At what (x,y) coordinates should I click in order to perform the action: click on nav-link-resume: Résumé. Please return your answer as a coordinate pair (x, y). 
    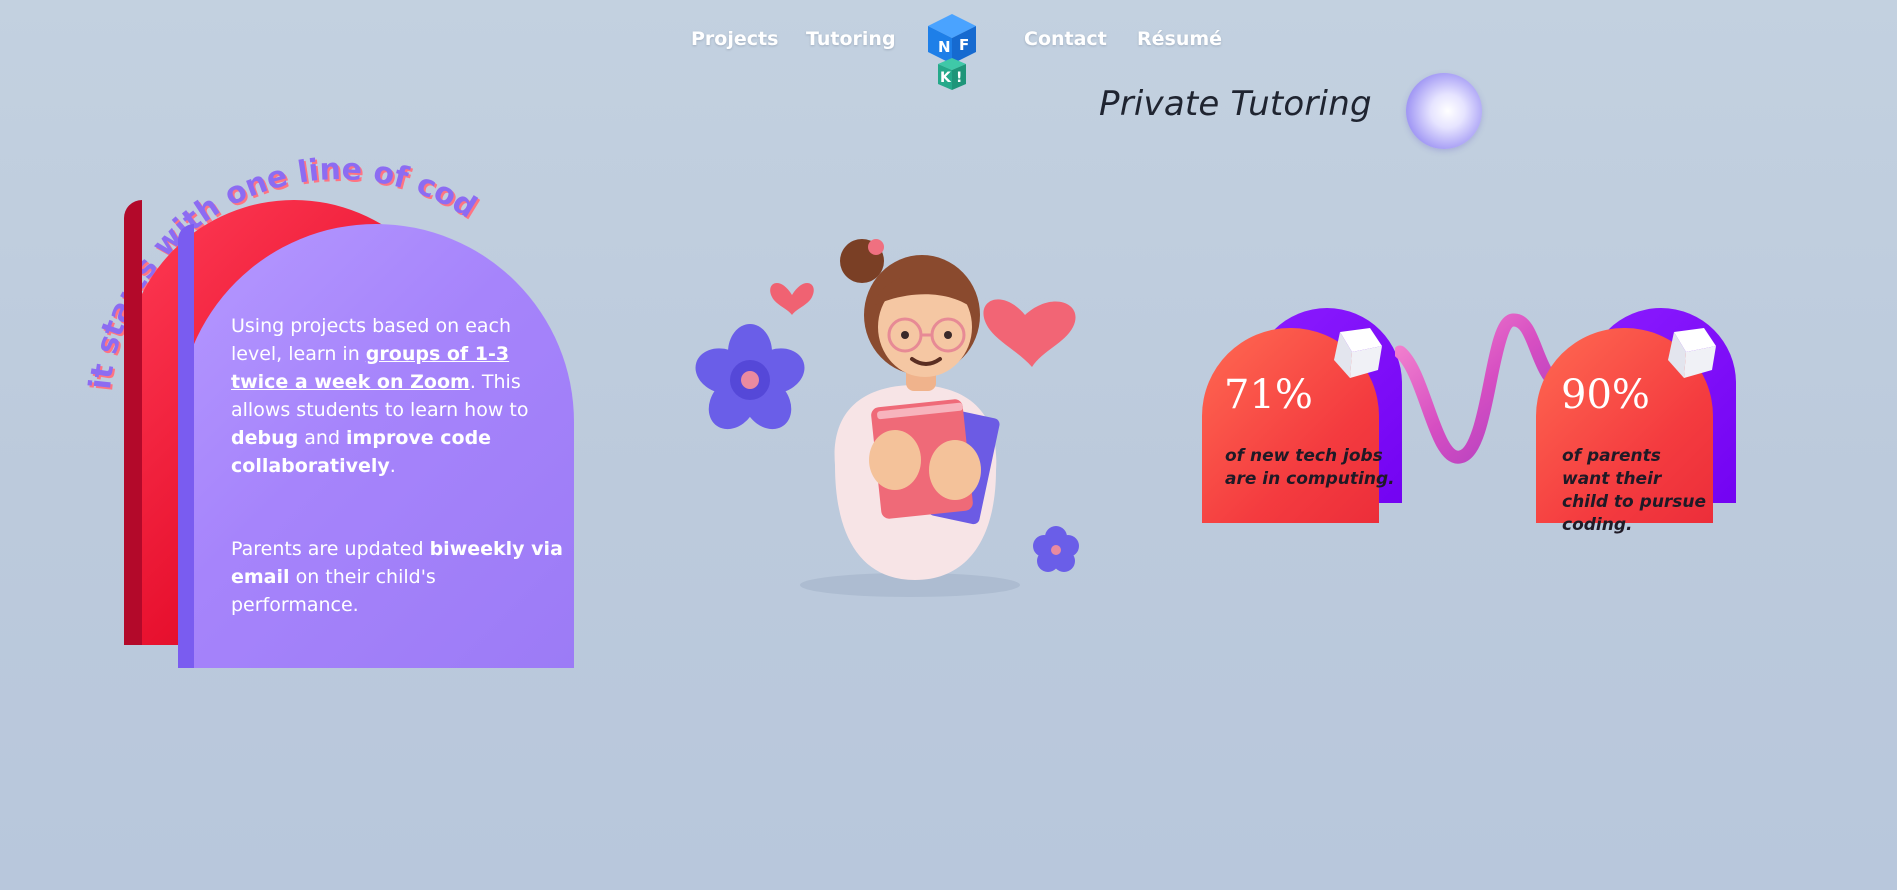
    Looking at the image, I should click on (1179, 39).